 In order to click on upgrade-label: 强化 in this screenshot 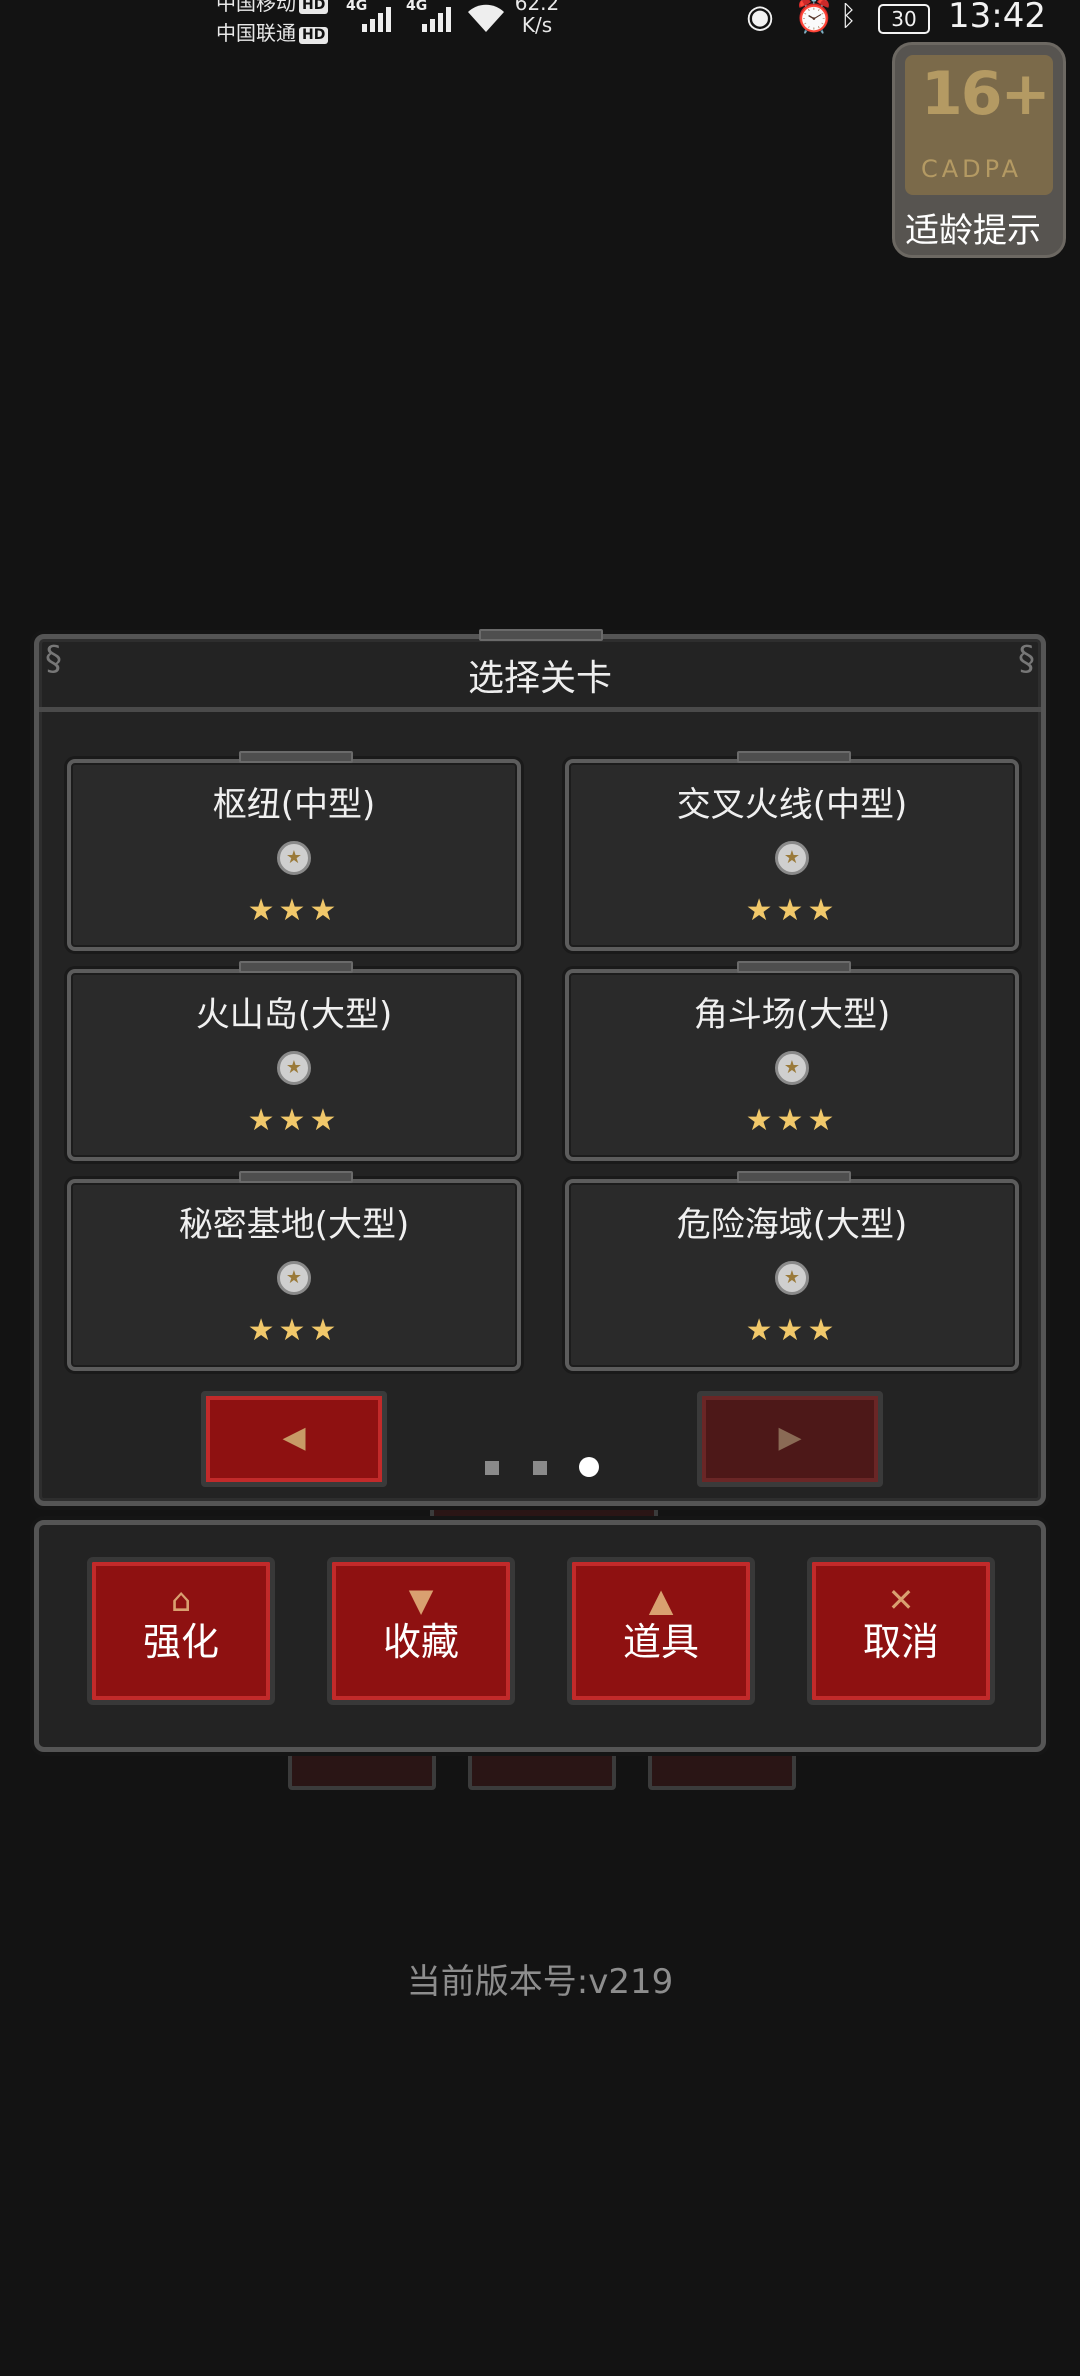, I will do `click(180, 1642)`.